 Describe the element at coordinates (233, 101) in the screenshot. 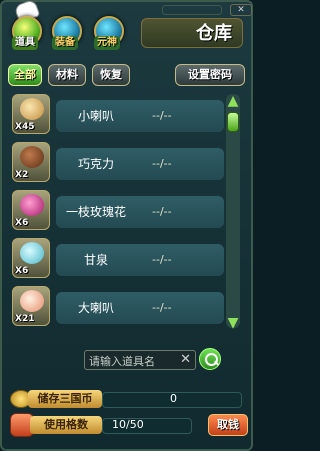

I see `scroll-up-icon: ▲` at that location.